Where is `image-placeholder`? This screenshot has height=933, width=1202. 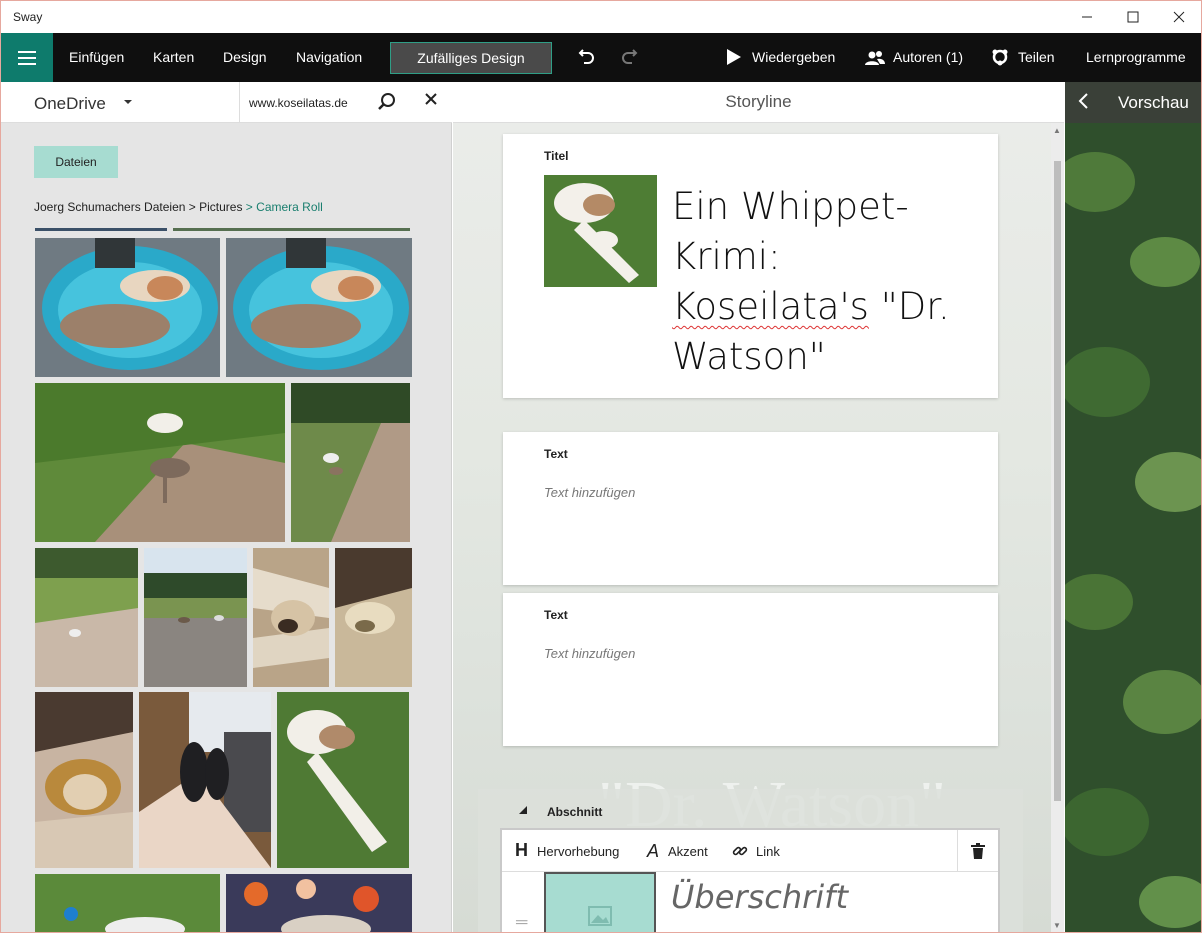 image-placeholder is located at coordinates (600, 902).